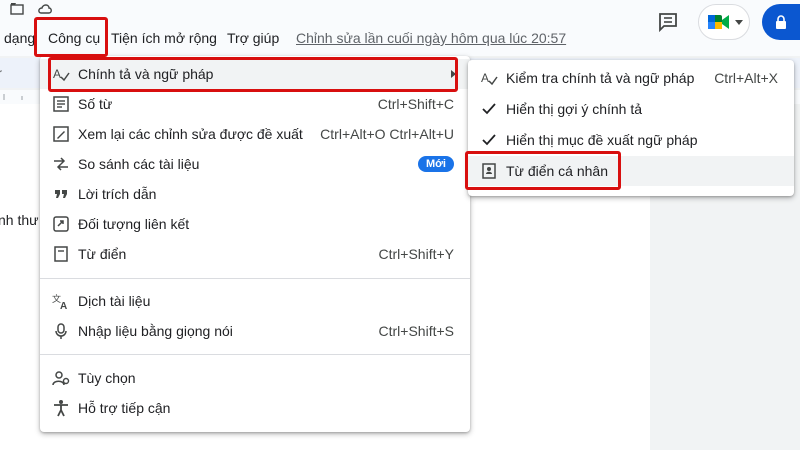 This screenshot has height=450, width=800. I want to click on menu-item-word-count: Số từ Ctrl+Shift+C, so click(255, 104).